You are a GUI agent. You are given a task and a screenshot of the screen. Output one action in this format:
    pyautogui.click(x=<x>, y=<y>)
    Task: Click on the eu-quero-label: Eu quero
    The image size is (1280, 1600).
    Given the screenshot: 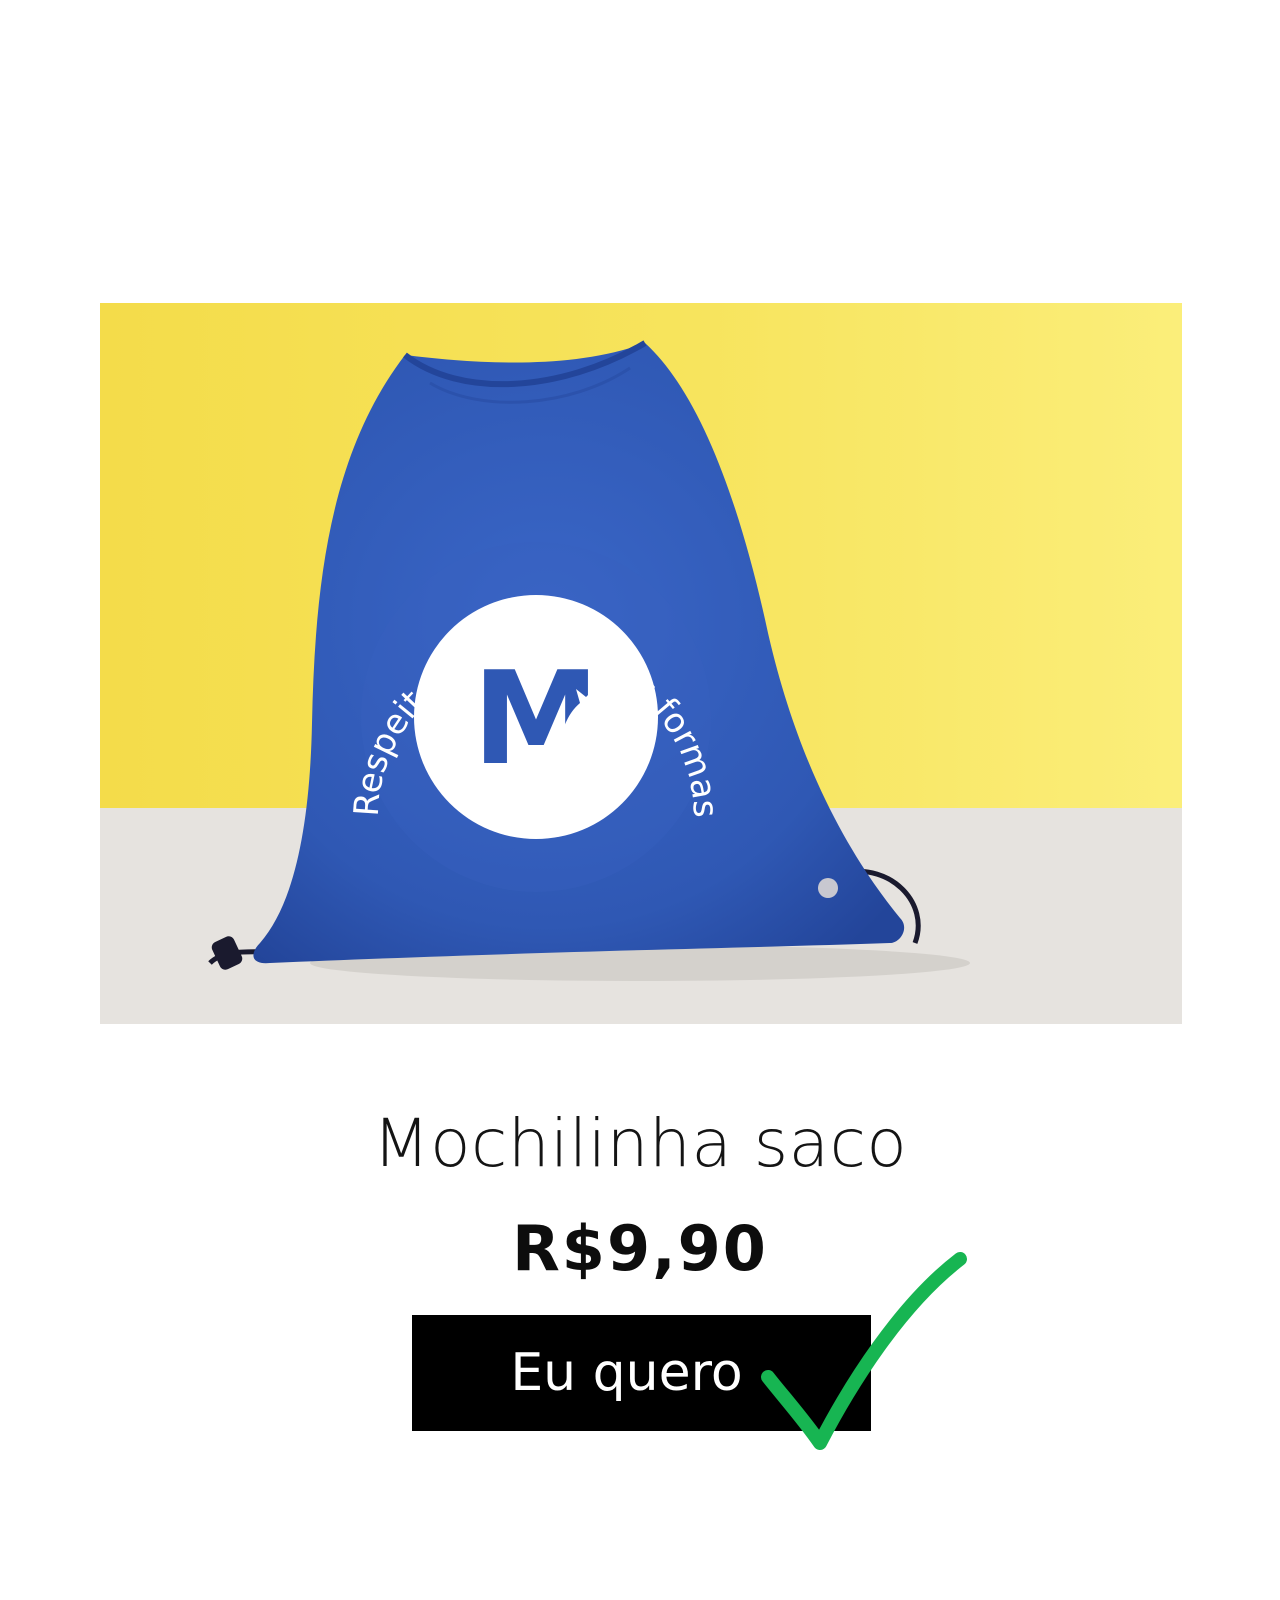 What is the action you would take?
    pyautogui.click(x=626, y=1373)
    